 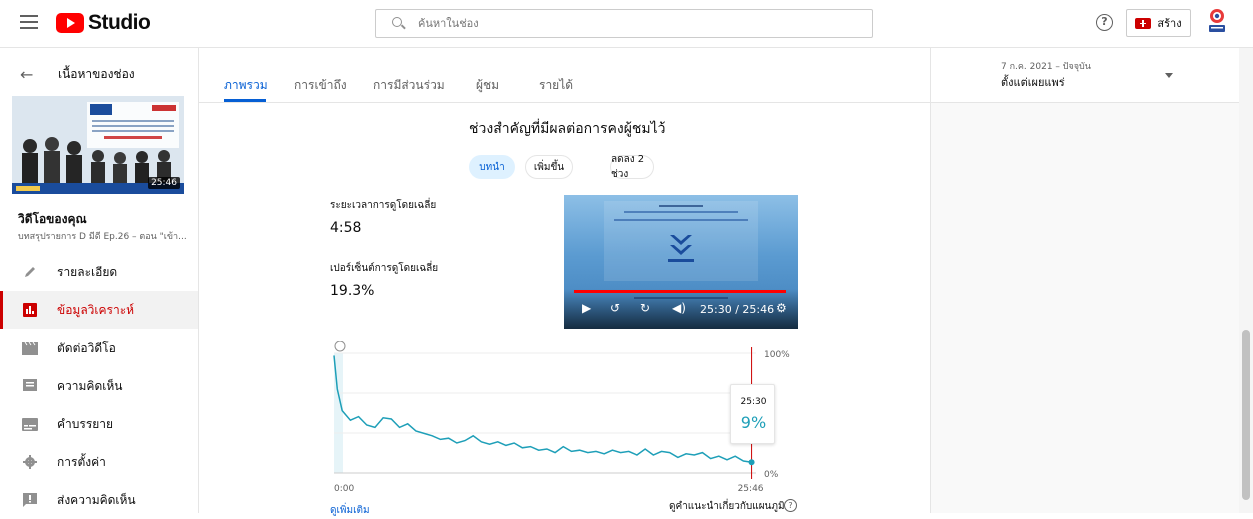 What do you see at coordinates (344, 489) in the screenshot?
I see `x-start-label: 0:00` at bounding box center [344, 489].